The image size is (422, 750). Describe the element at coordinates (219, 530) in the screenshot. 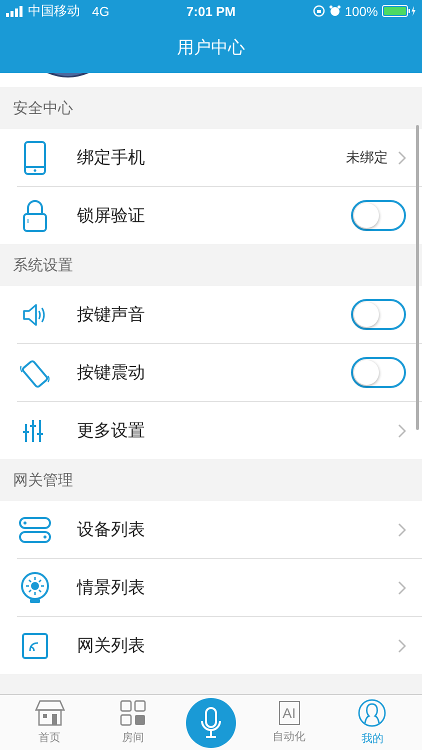

I see `settings-row: 设备列表` at that location.